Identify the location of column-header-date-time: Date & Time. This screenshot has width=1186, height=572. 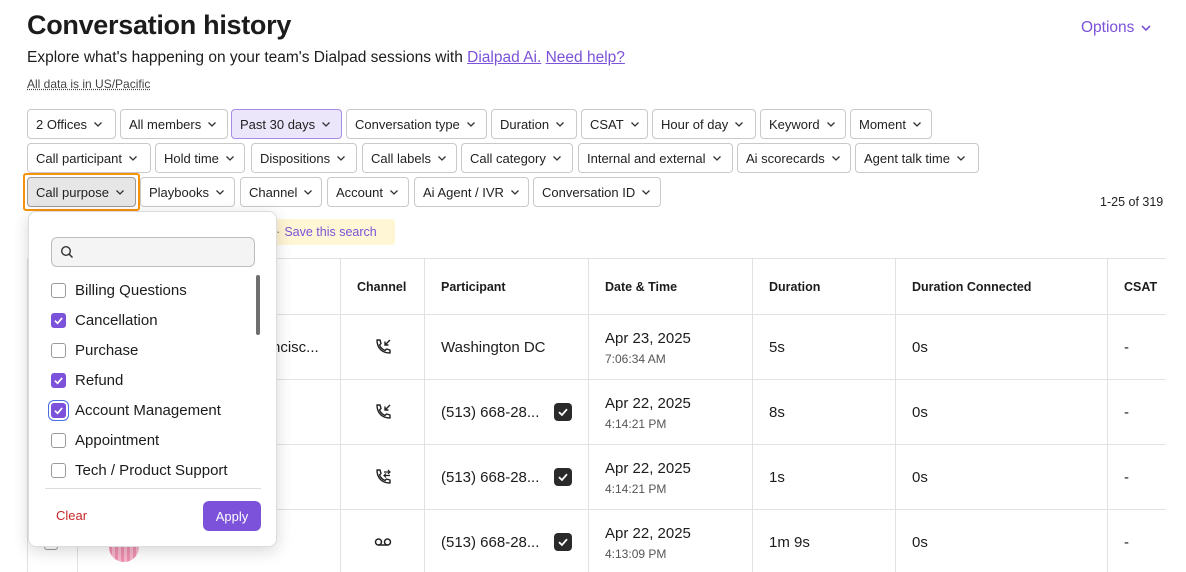
(641, 287).